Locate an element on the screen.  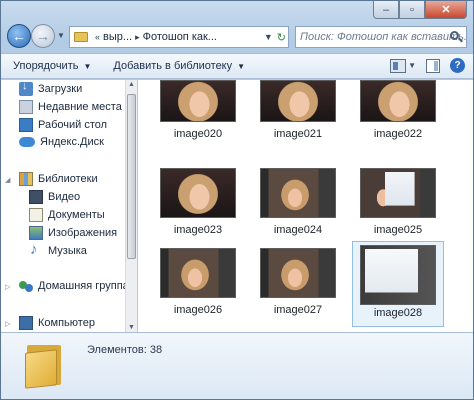
music-icon is located at coordinates (36, 249).